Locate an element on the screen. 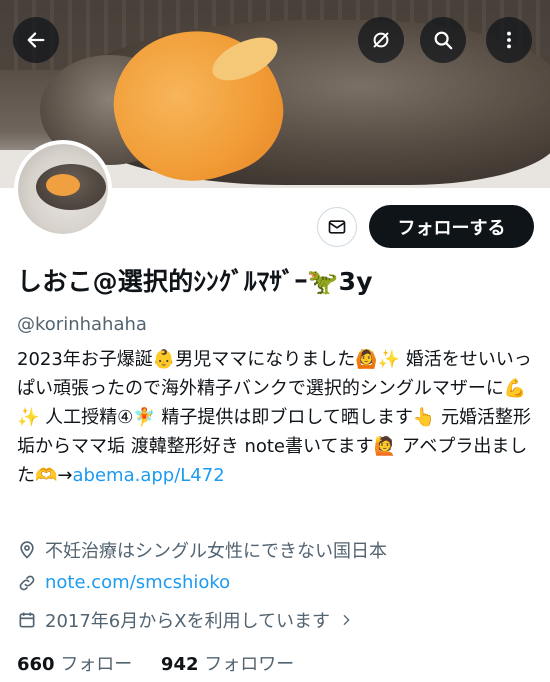  more-vertical-icon is located at coordinates (509, 40).